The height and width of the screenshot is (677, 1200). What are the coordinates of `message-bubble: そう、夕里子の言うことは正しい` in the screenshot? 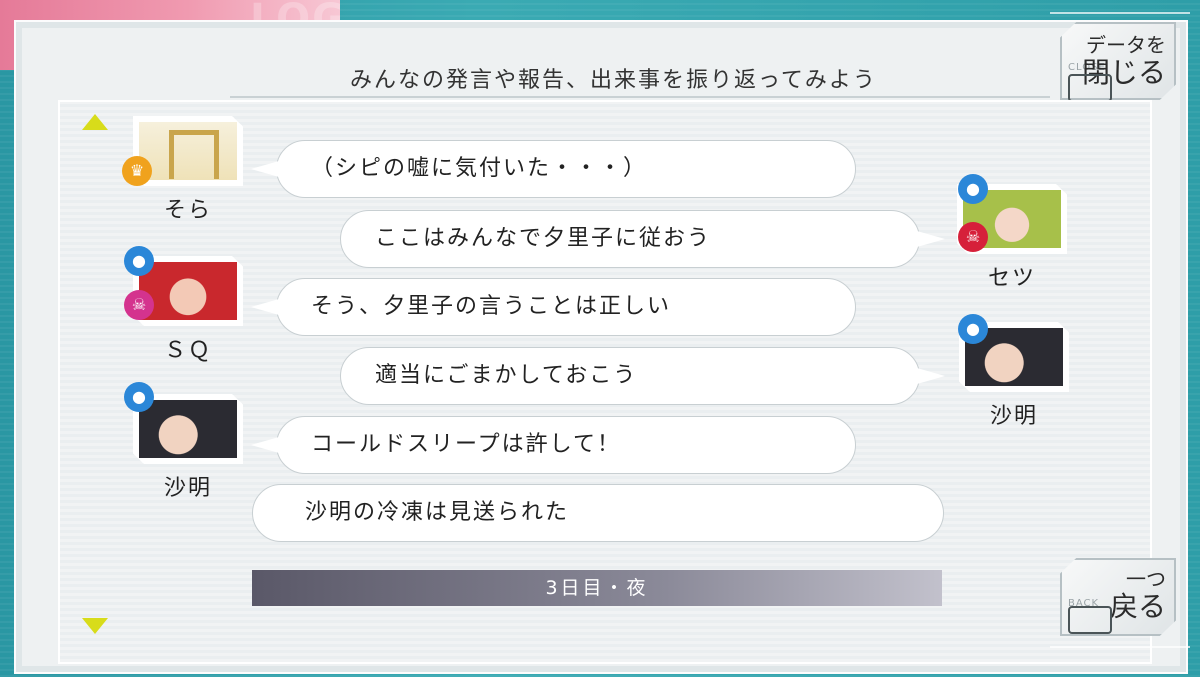 It's located at (553, 307).